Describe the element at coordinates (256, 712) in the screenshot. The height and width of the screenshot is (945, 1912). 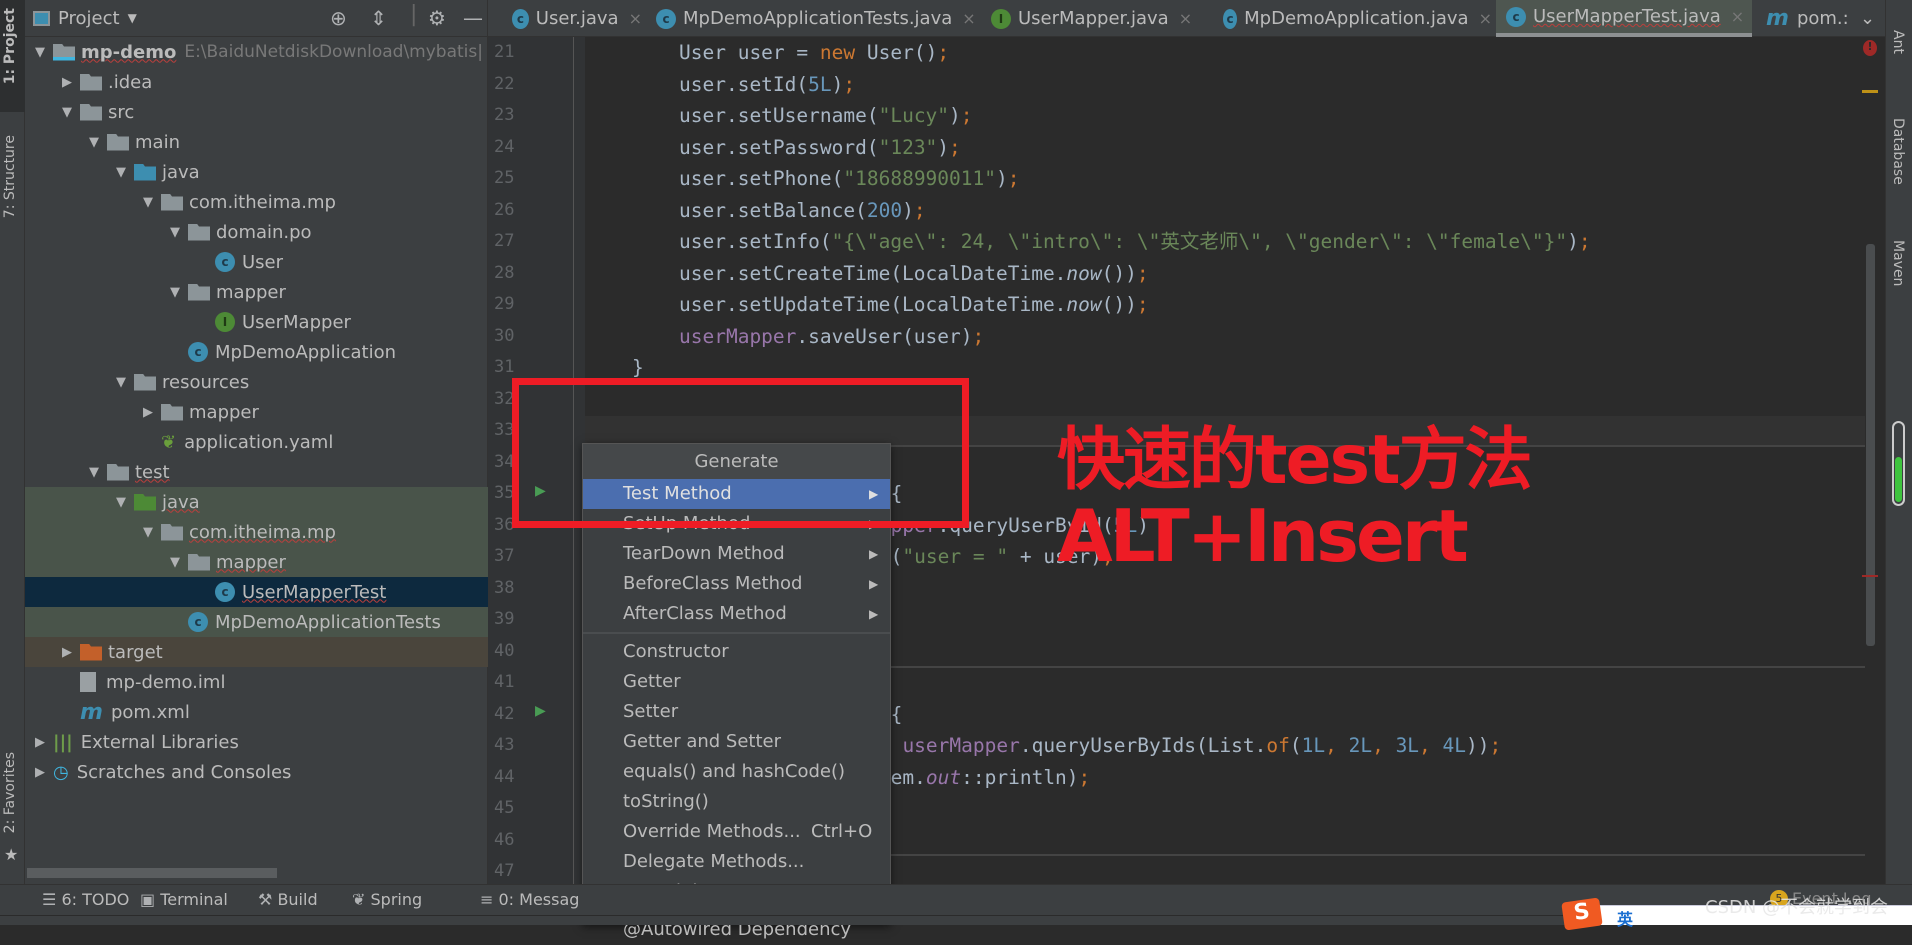
I see `tree-item: m pom.xml` at that location.